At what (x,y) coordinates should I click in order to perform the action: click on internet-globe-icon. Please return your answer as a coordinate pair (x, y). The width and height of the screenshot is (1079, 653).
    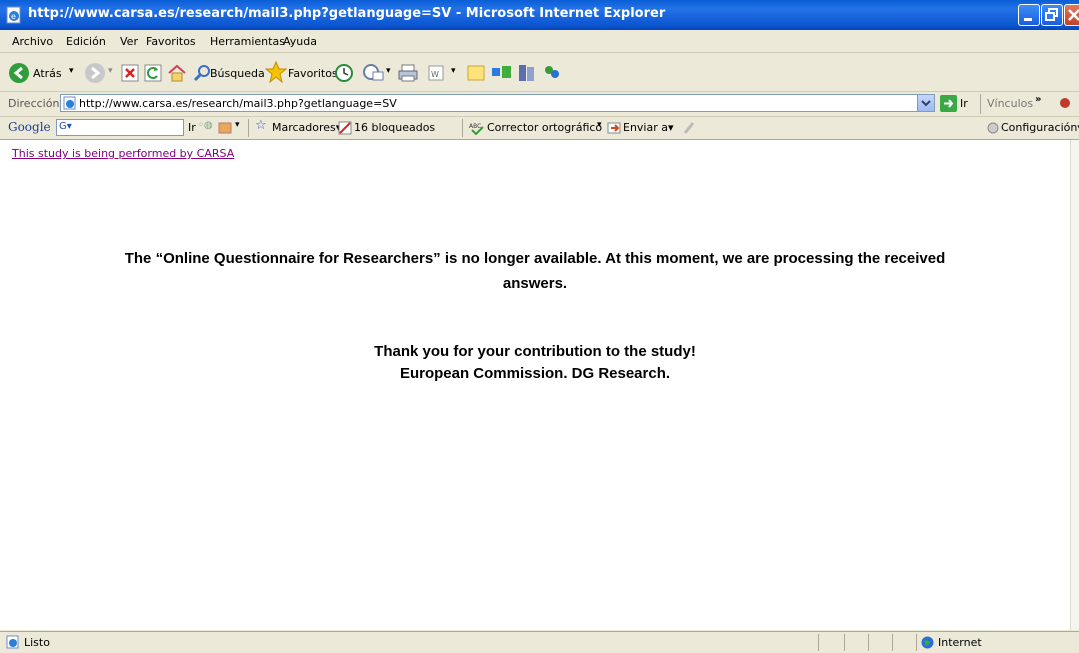
    Looking at the image, I should click on (927, 642).